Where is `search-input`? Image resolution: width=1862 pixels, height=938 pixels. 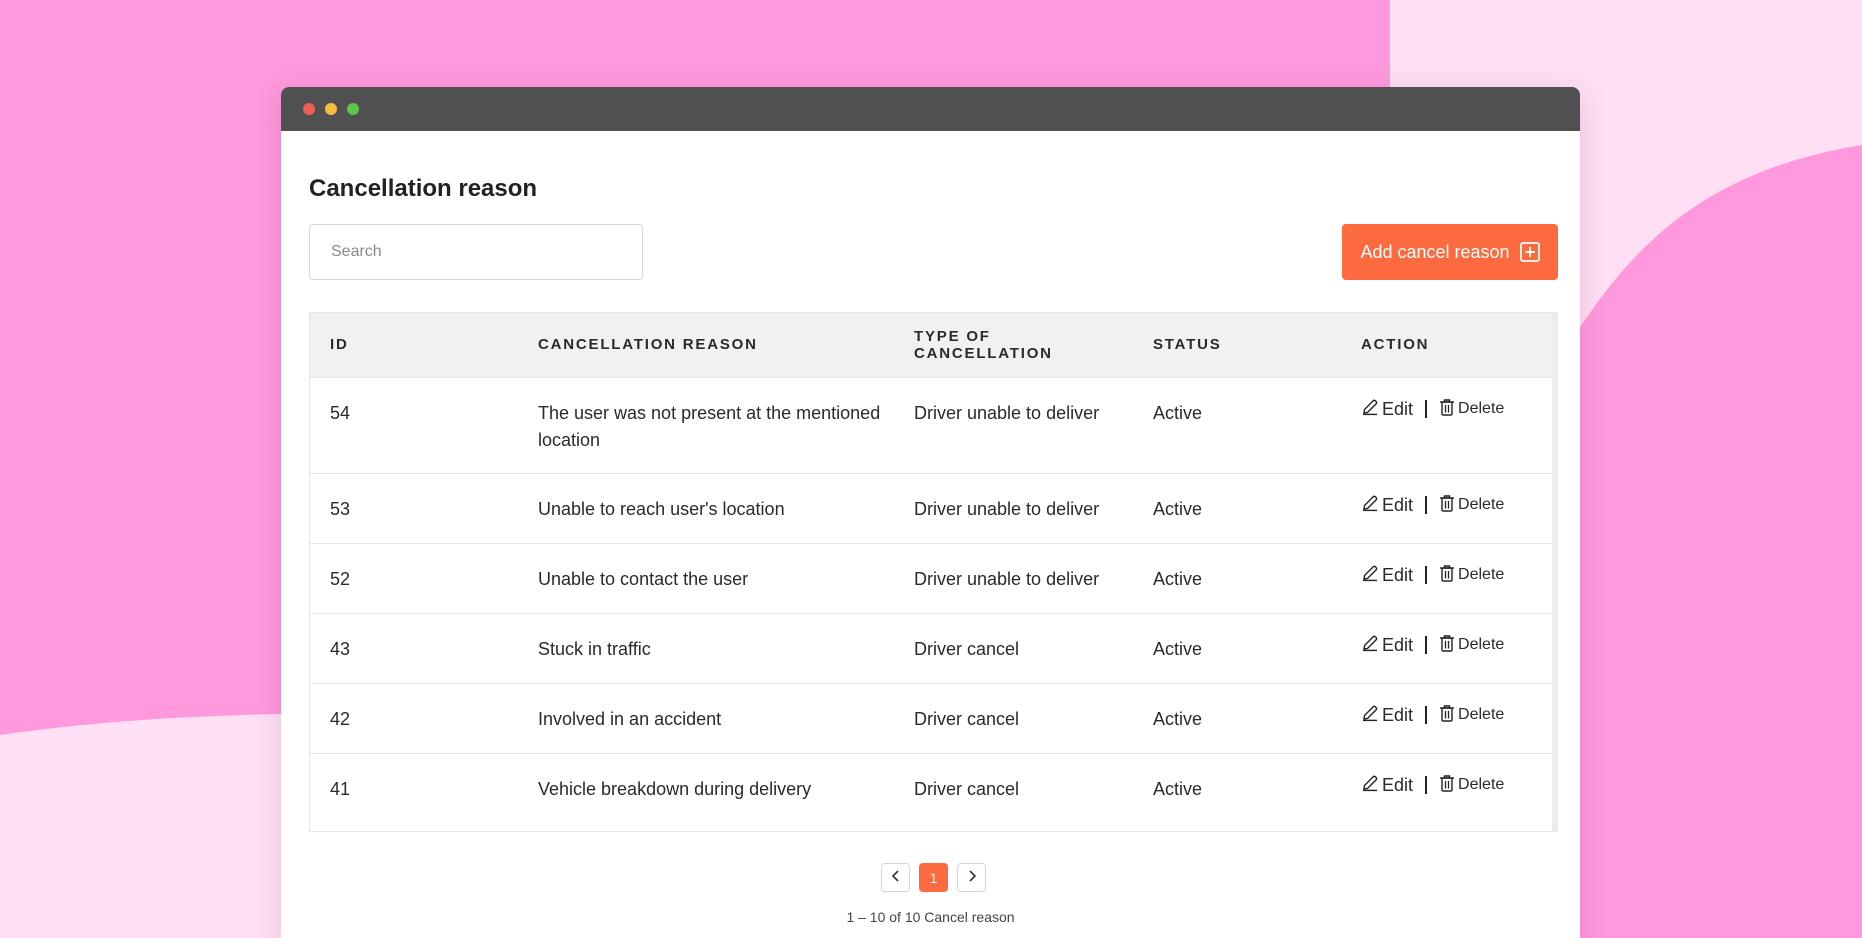
search-input is located at coordinates (476, 252).